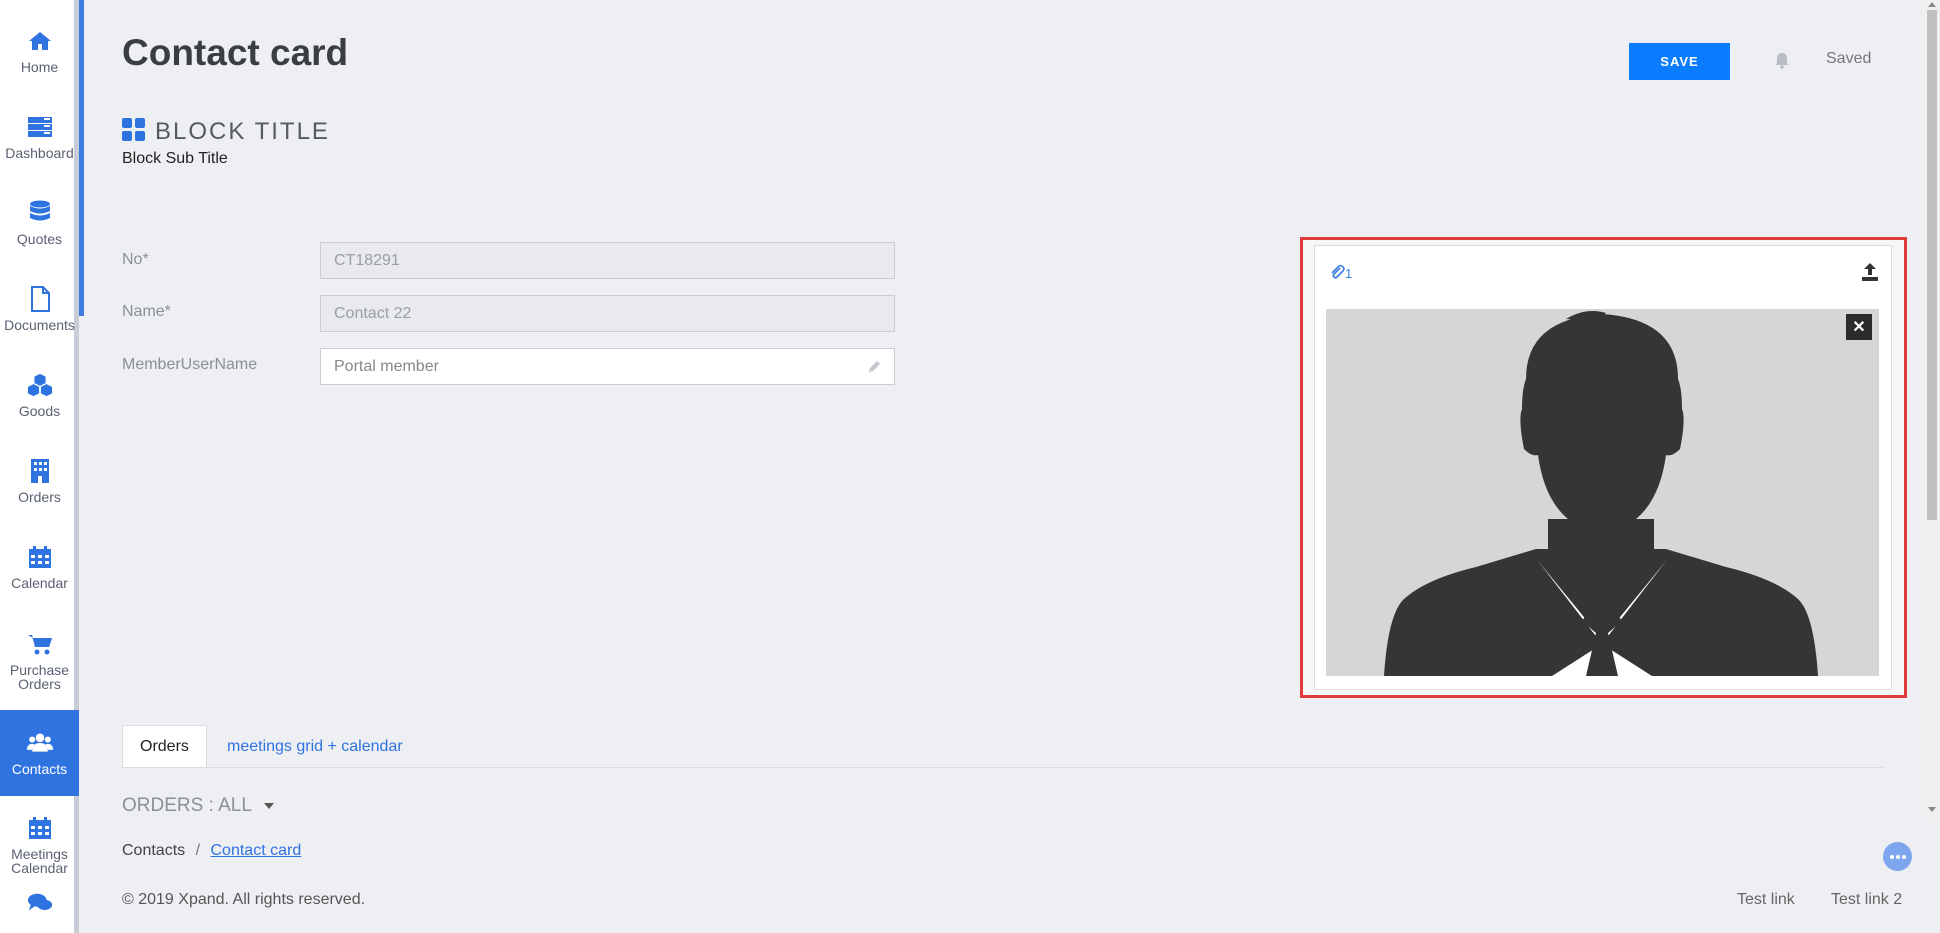 The height and width of the screenshot is (933, 1940). What do you see at coordinates (39, 411) in the screenshot?
I see `sidebar-item-label: Goods` at bounding box center [39, 411].